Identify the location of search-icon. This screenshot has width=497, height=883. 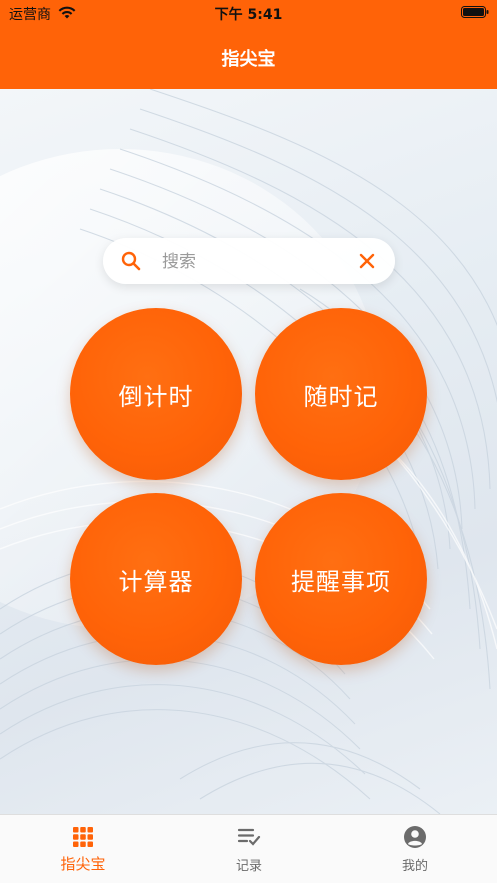
(131, 261).